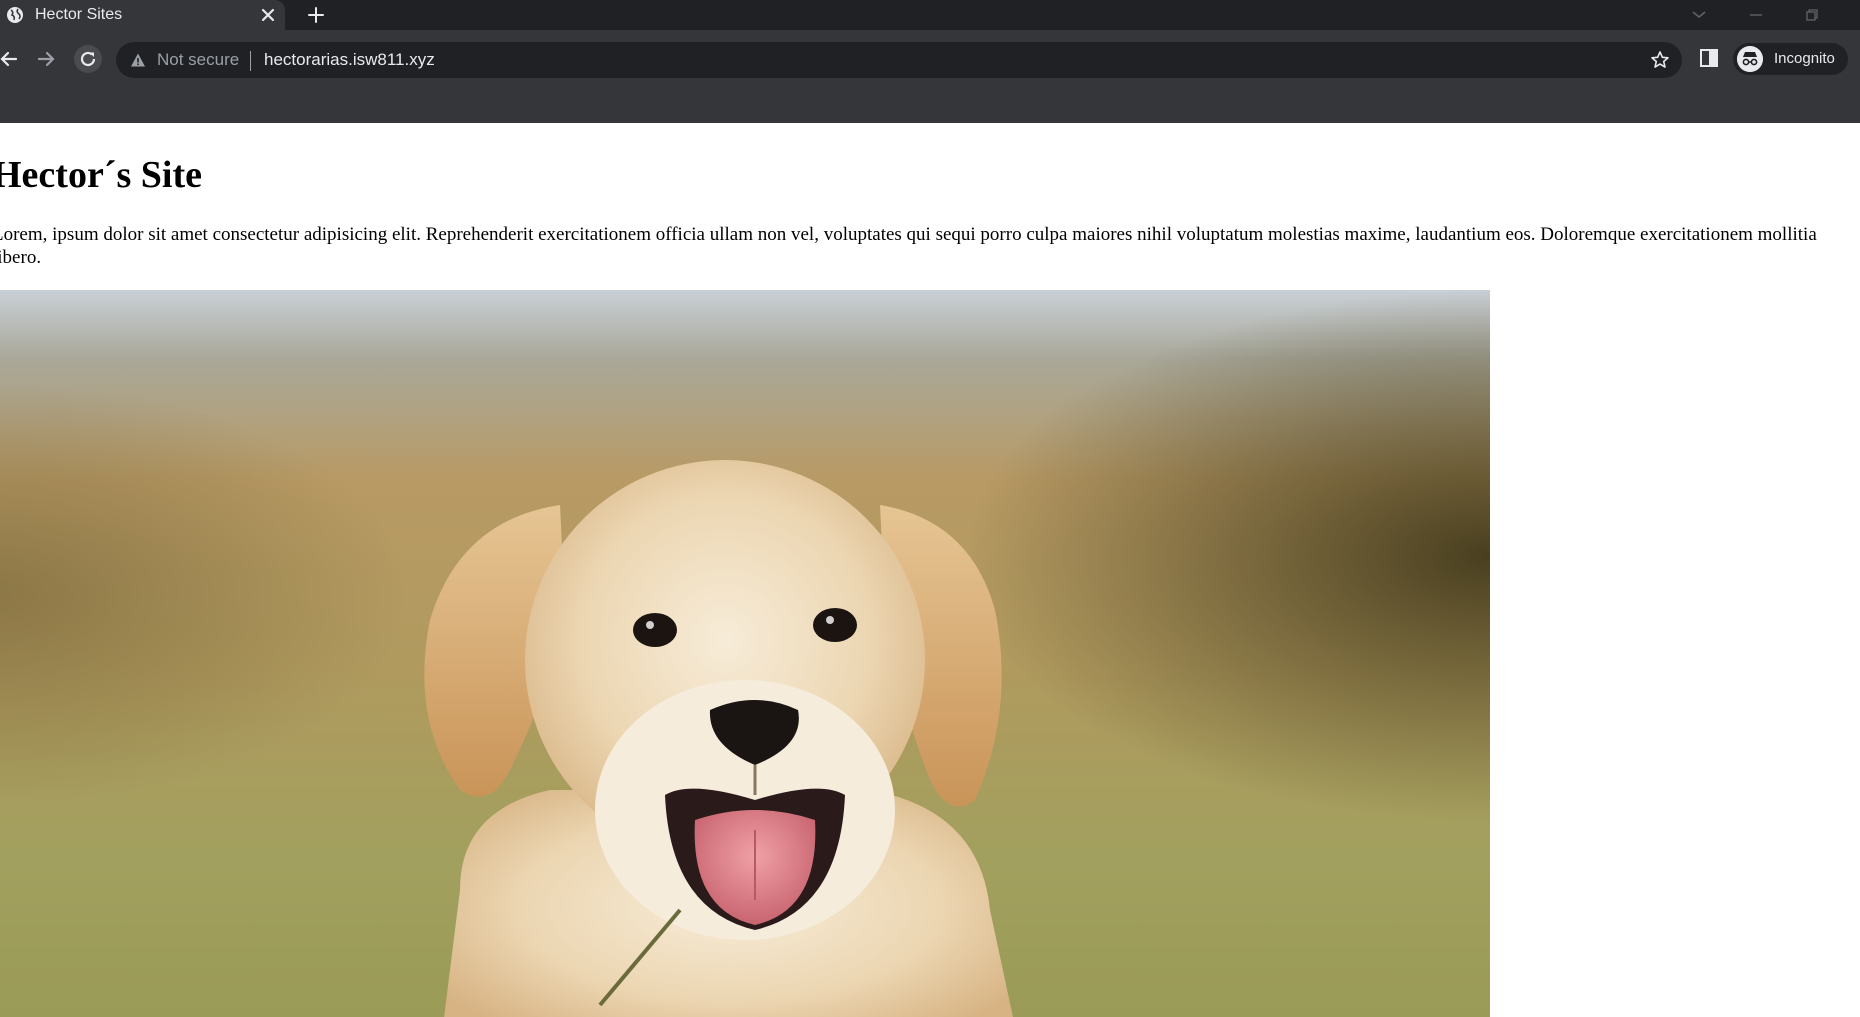  What do you see at coordinates (101, 175) in the screenshot?
I see `page-heading: Hector´s Site` at bounding box center [101, 175].